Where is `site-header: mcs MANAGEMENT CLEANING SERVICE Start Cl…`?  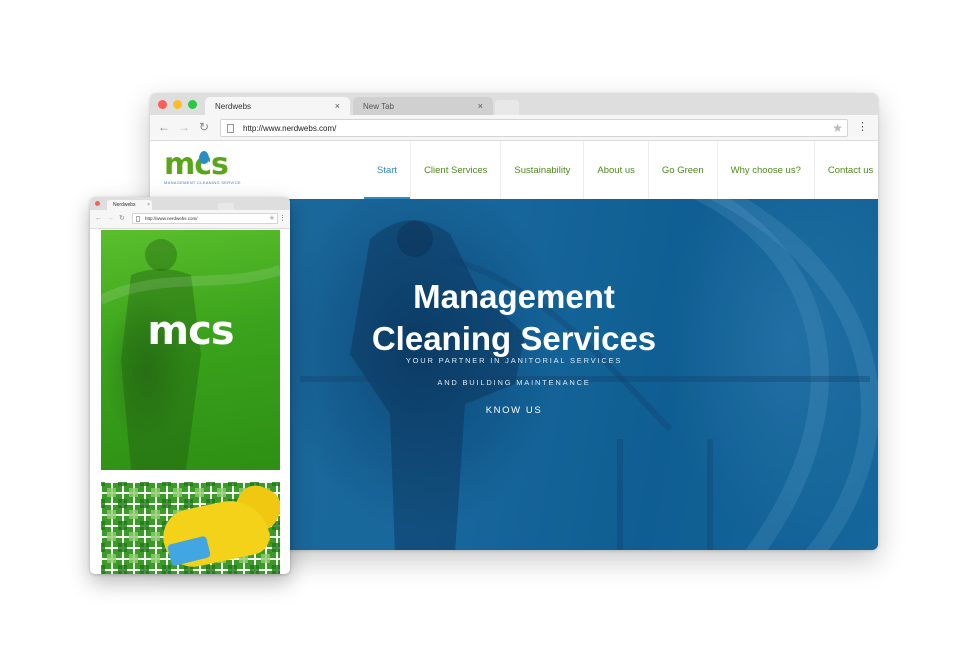
site-header: mcs MANAGEMENT CLEANING SERVICE Start Cl… is located at coordinates (514, 170).